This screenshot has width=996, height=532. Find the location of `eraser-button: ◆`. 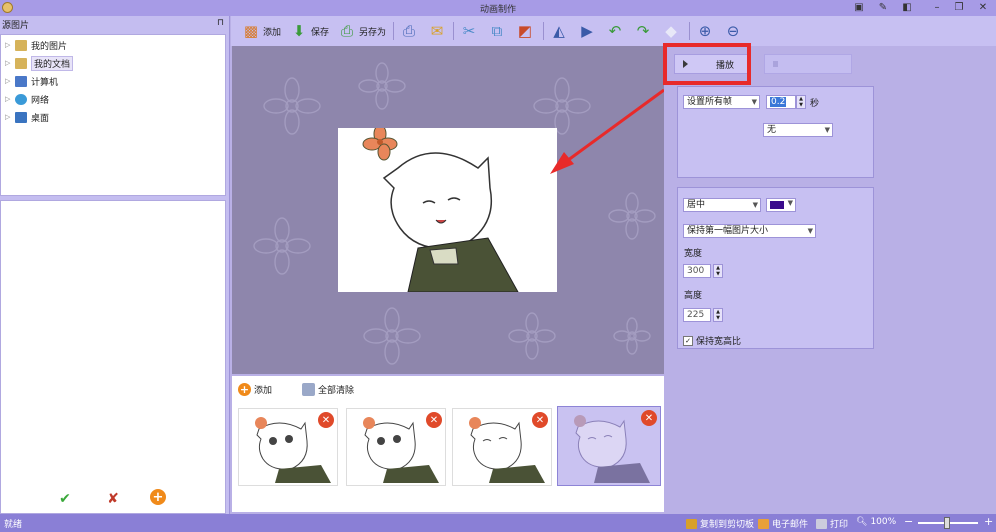

eraser-button: ◆ is located at coordinates (671, 31).